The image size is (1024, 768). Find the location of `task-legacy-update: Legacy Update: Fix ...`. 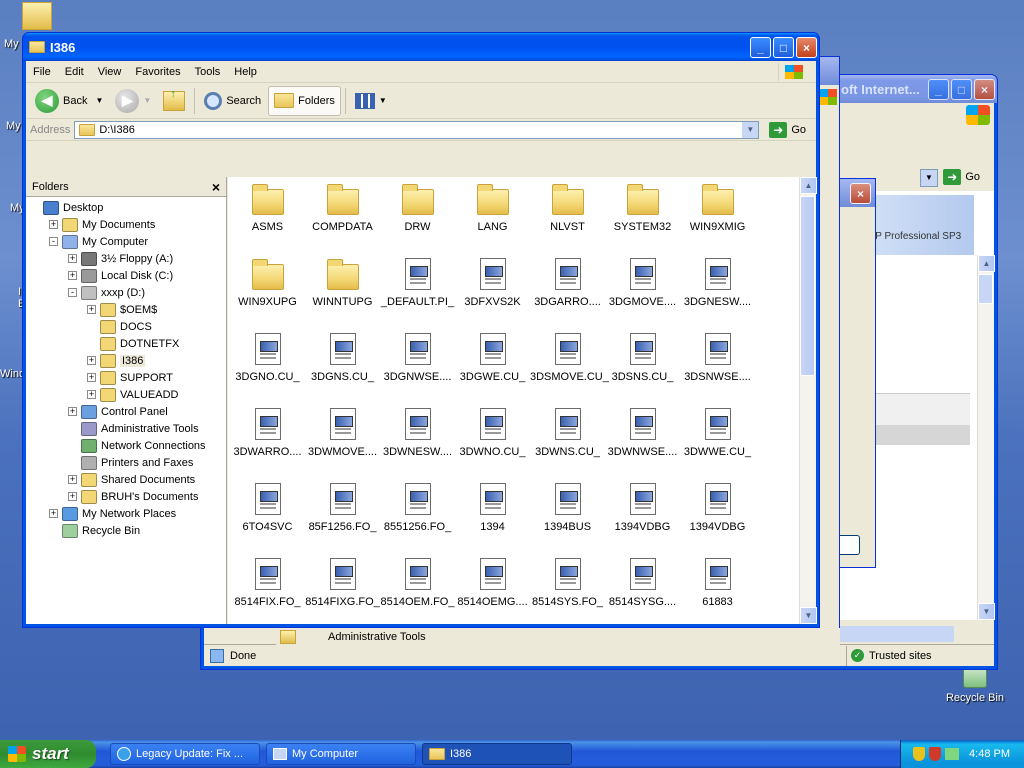

task-legacy-update: Legacy Update: Fix ... is located at coordinates (185, 754).